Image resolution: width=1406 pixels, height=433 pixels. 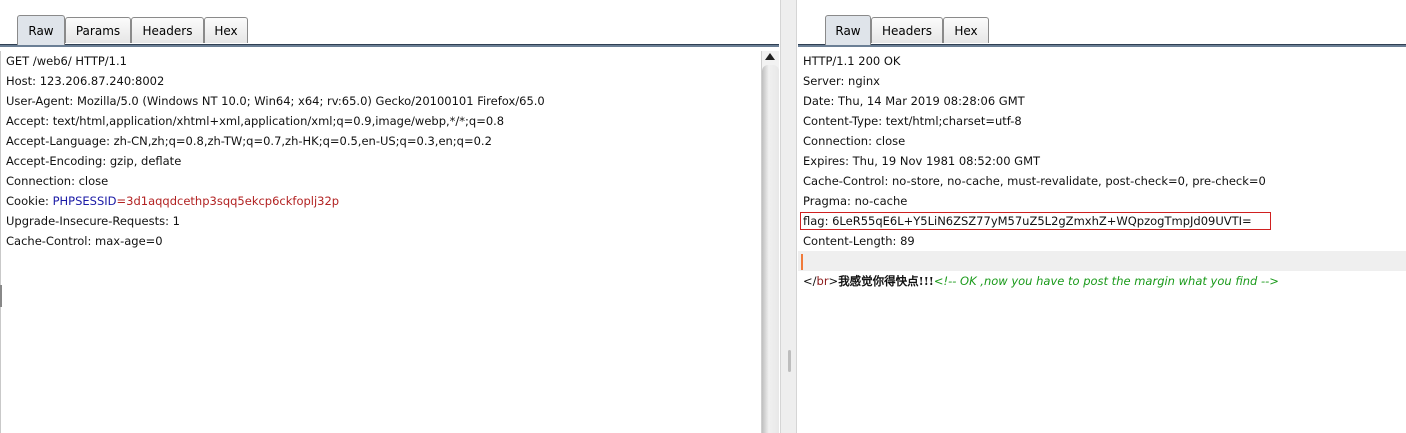 I want to click on cookie-equals: =, so click(x=121, y=201).